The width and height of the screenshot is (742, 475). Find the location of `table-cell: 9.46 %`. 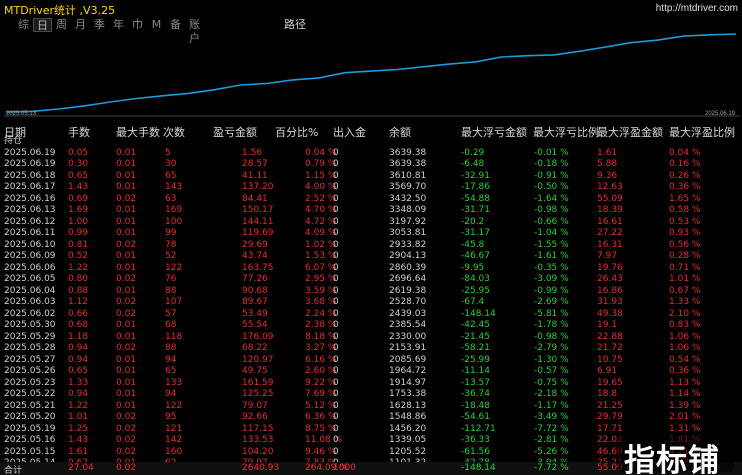

table-cell: 9.46 % is located at coordinates (321, 451).